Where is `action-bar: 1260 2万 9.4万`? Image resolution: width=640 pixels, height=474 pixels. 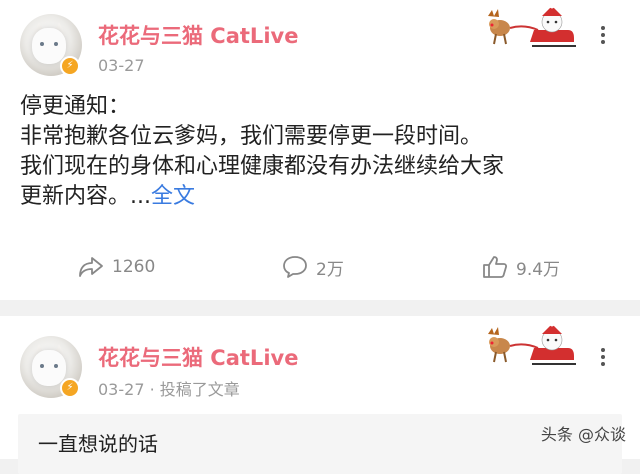
action-bar: 1260 2万 9.4万 is located at coordinates (320, 267).